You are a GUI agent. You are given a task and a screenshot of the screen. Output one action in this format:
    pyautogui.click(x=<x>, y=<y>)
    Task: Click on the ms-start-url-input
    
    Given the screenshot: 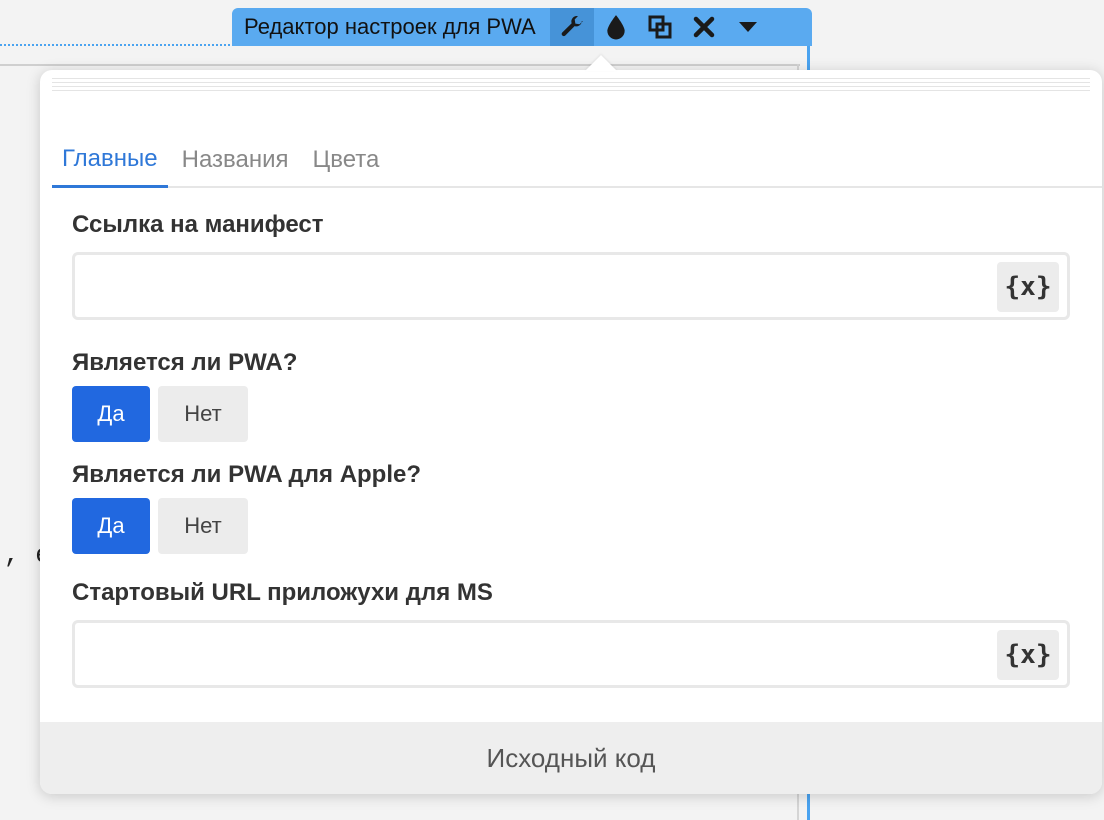 What is the action you would take?
    pyautogui.click(x=537, y=653)
    